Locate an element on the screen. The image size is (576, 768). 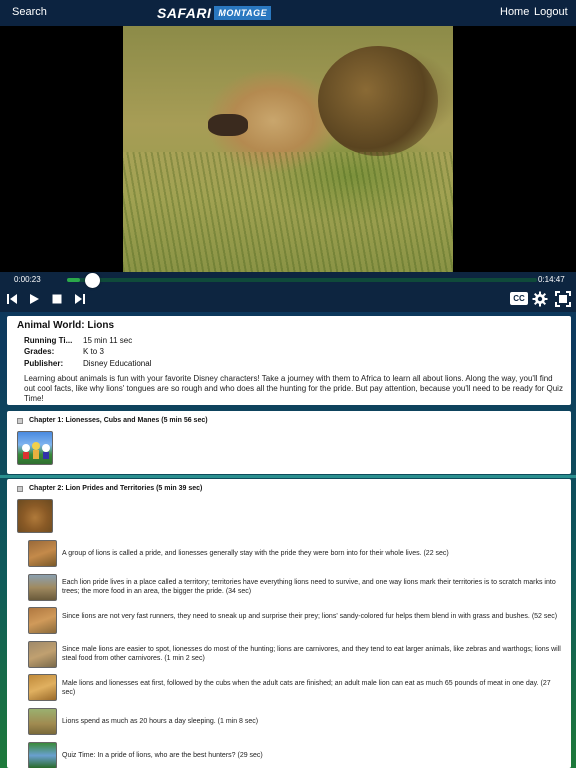
publisher-value: Disney Educational is located at coordinates (117, 363).